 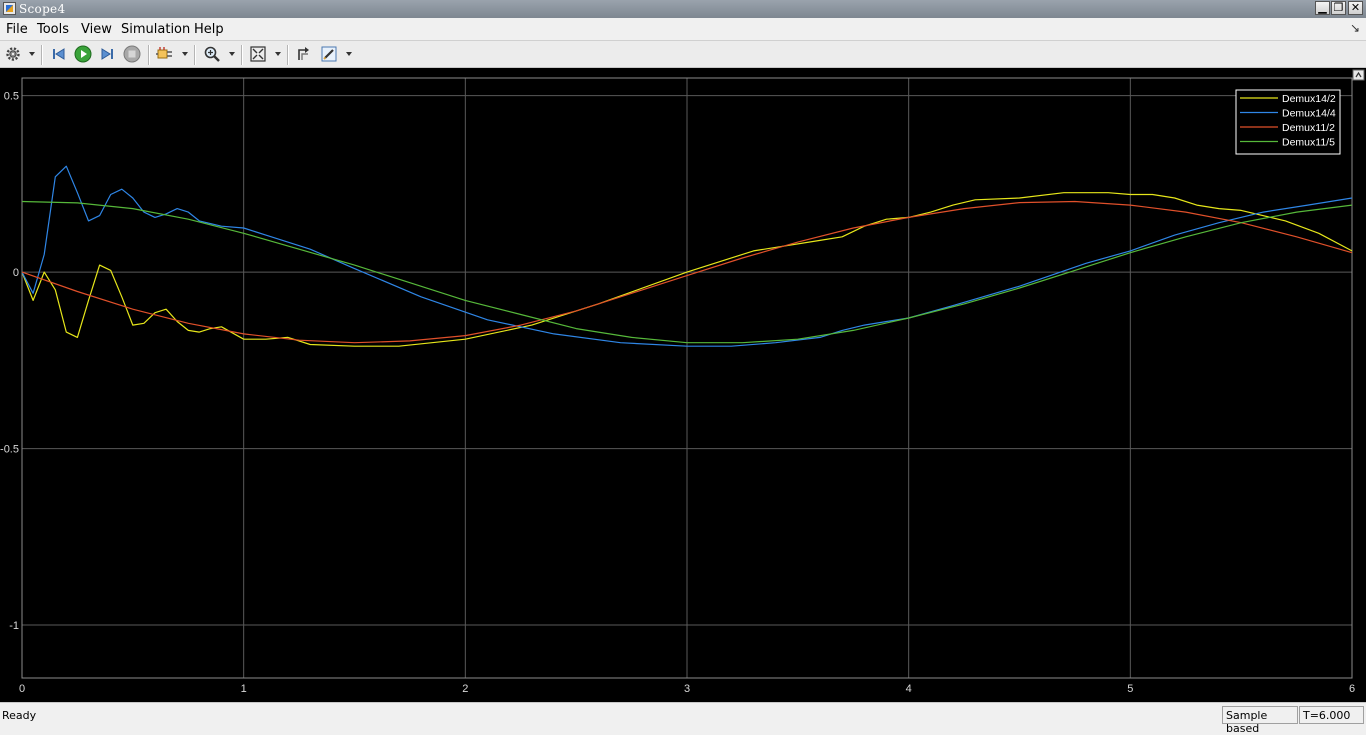 I want to click on stop-icon, so click(x=132, y=54).